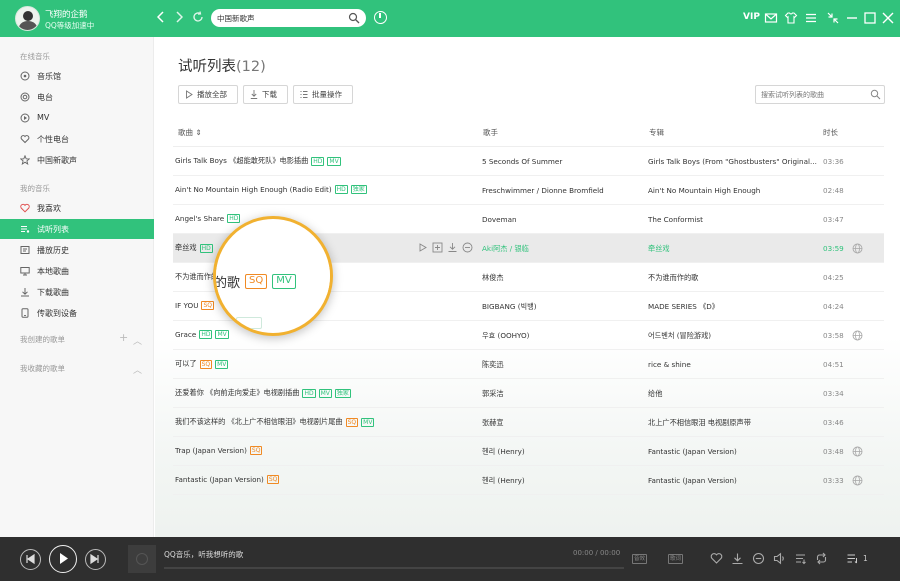 Image resolution: width=900 pixels, height=581 pixels. I want to click on download-button: 下载, so click(265, 94).